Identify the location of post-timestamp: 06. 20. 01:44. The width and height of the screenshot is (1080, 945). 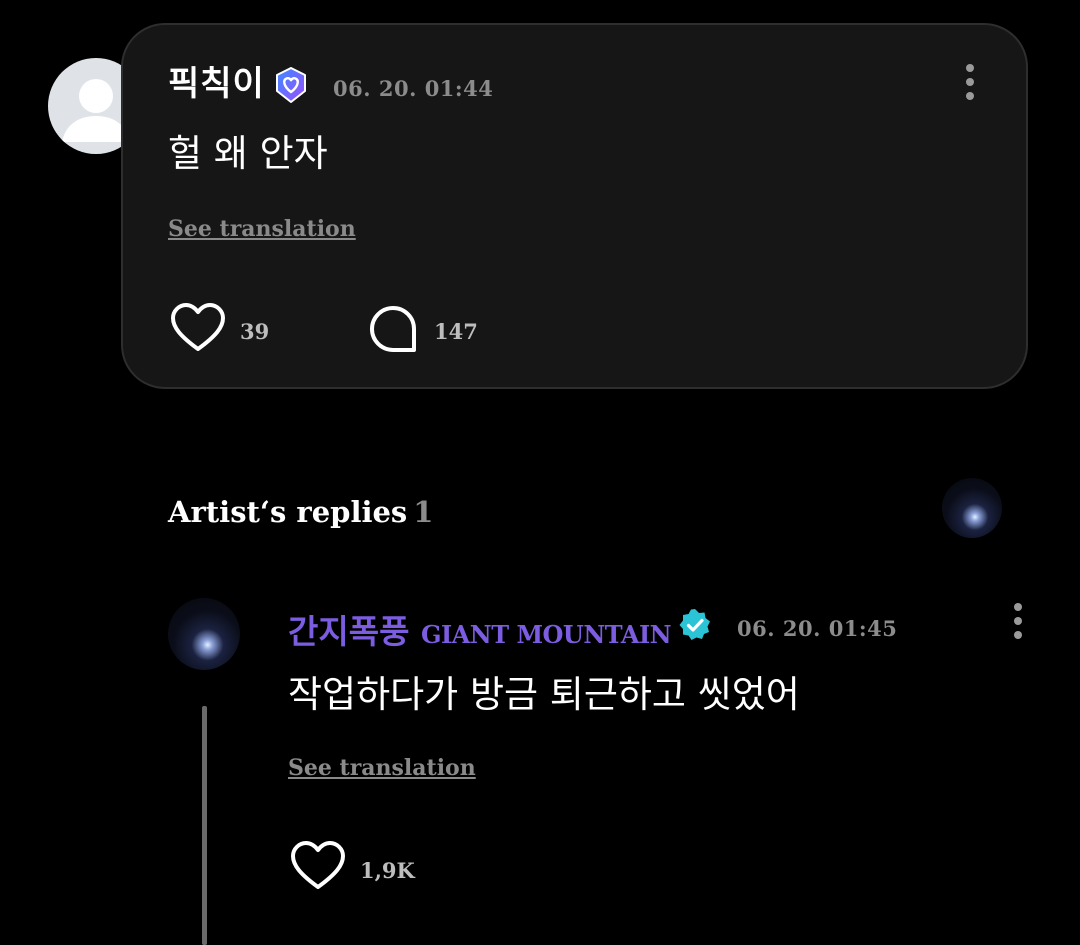
(413, 88).